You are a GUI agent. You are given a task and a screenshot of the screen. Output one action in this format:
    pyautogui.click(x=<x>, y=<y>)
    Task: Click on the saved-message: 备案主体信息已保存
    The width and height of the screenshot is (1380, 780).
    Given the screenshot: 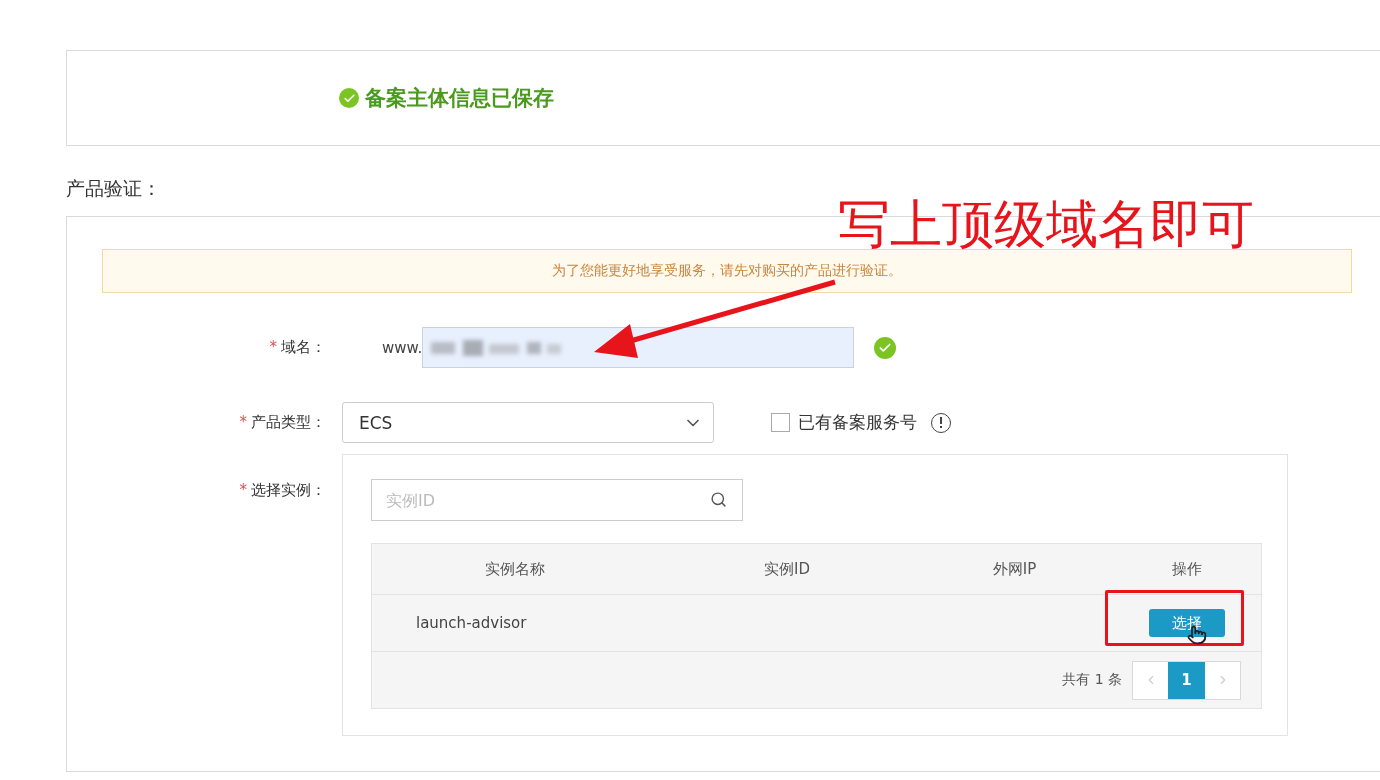 What is the action you would take?
    pyautogui.click(x=459, y=98)
    